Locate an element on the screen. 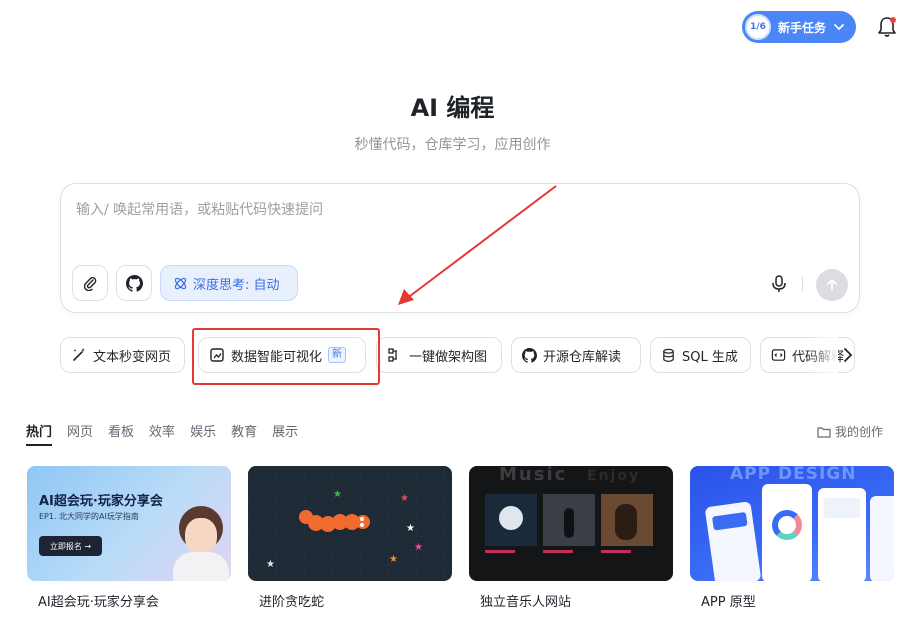  onboarding-task-button: 1/6 新手任务 is located at coordinates (799, 27).